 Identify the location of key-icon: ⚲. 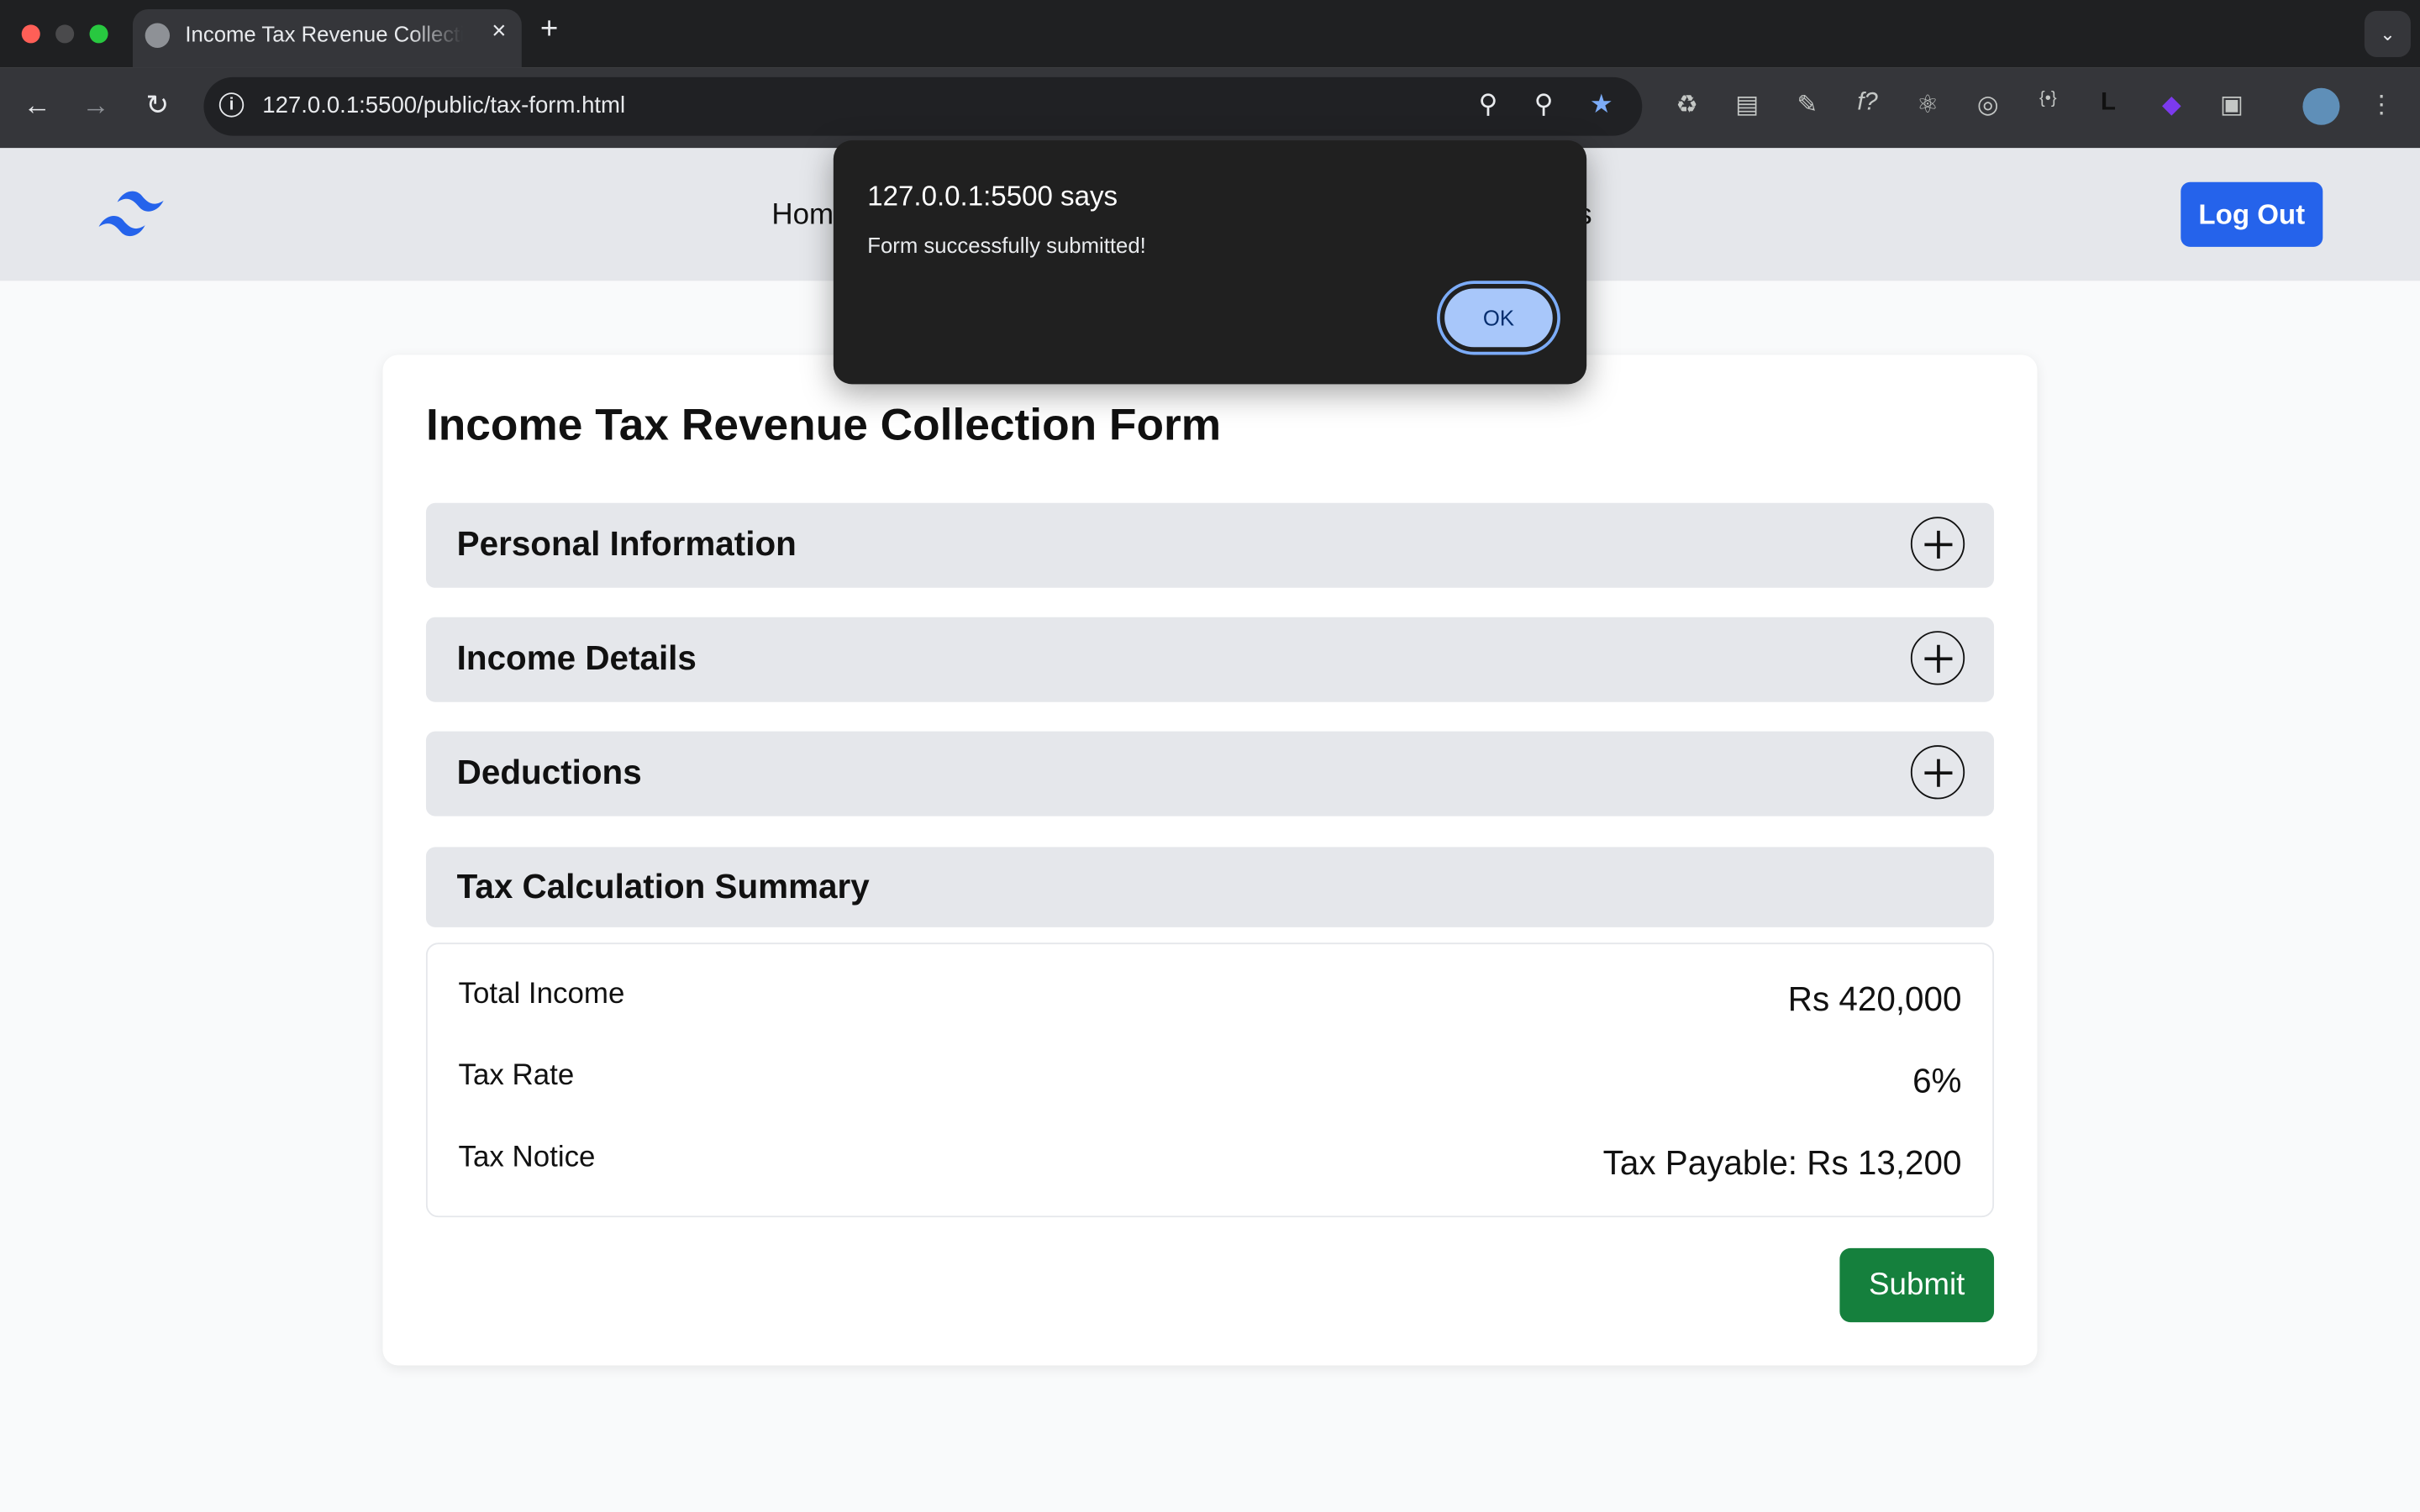
(1488, 105).